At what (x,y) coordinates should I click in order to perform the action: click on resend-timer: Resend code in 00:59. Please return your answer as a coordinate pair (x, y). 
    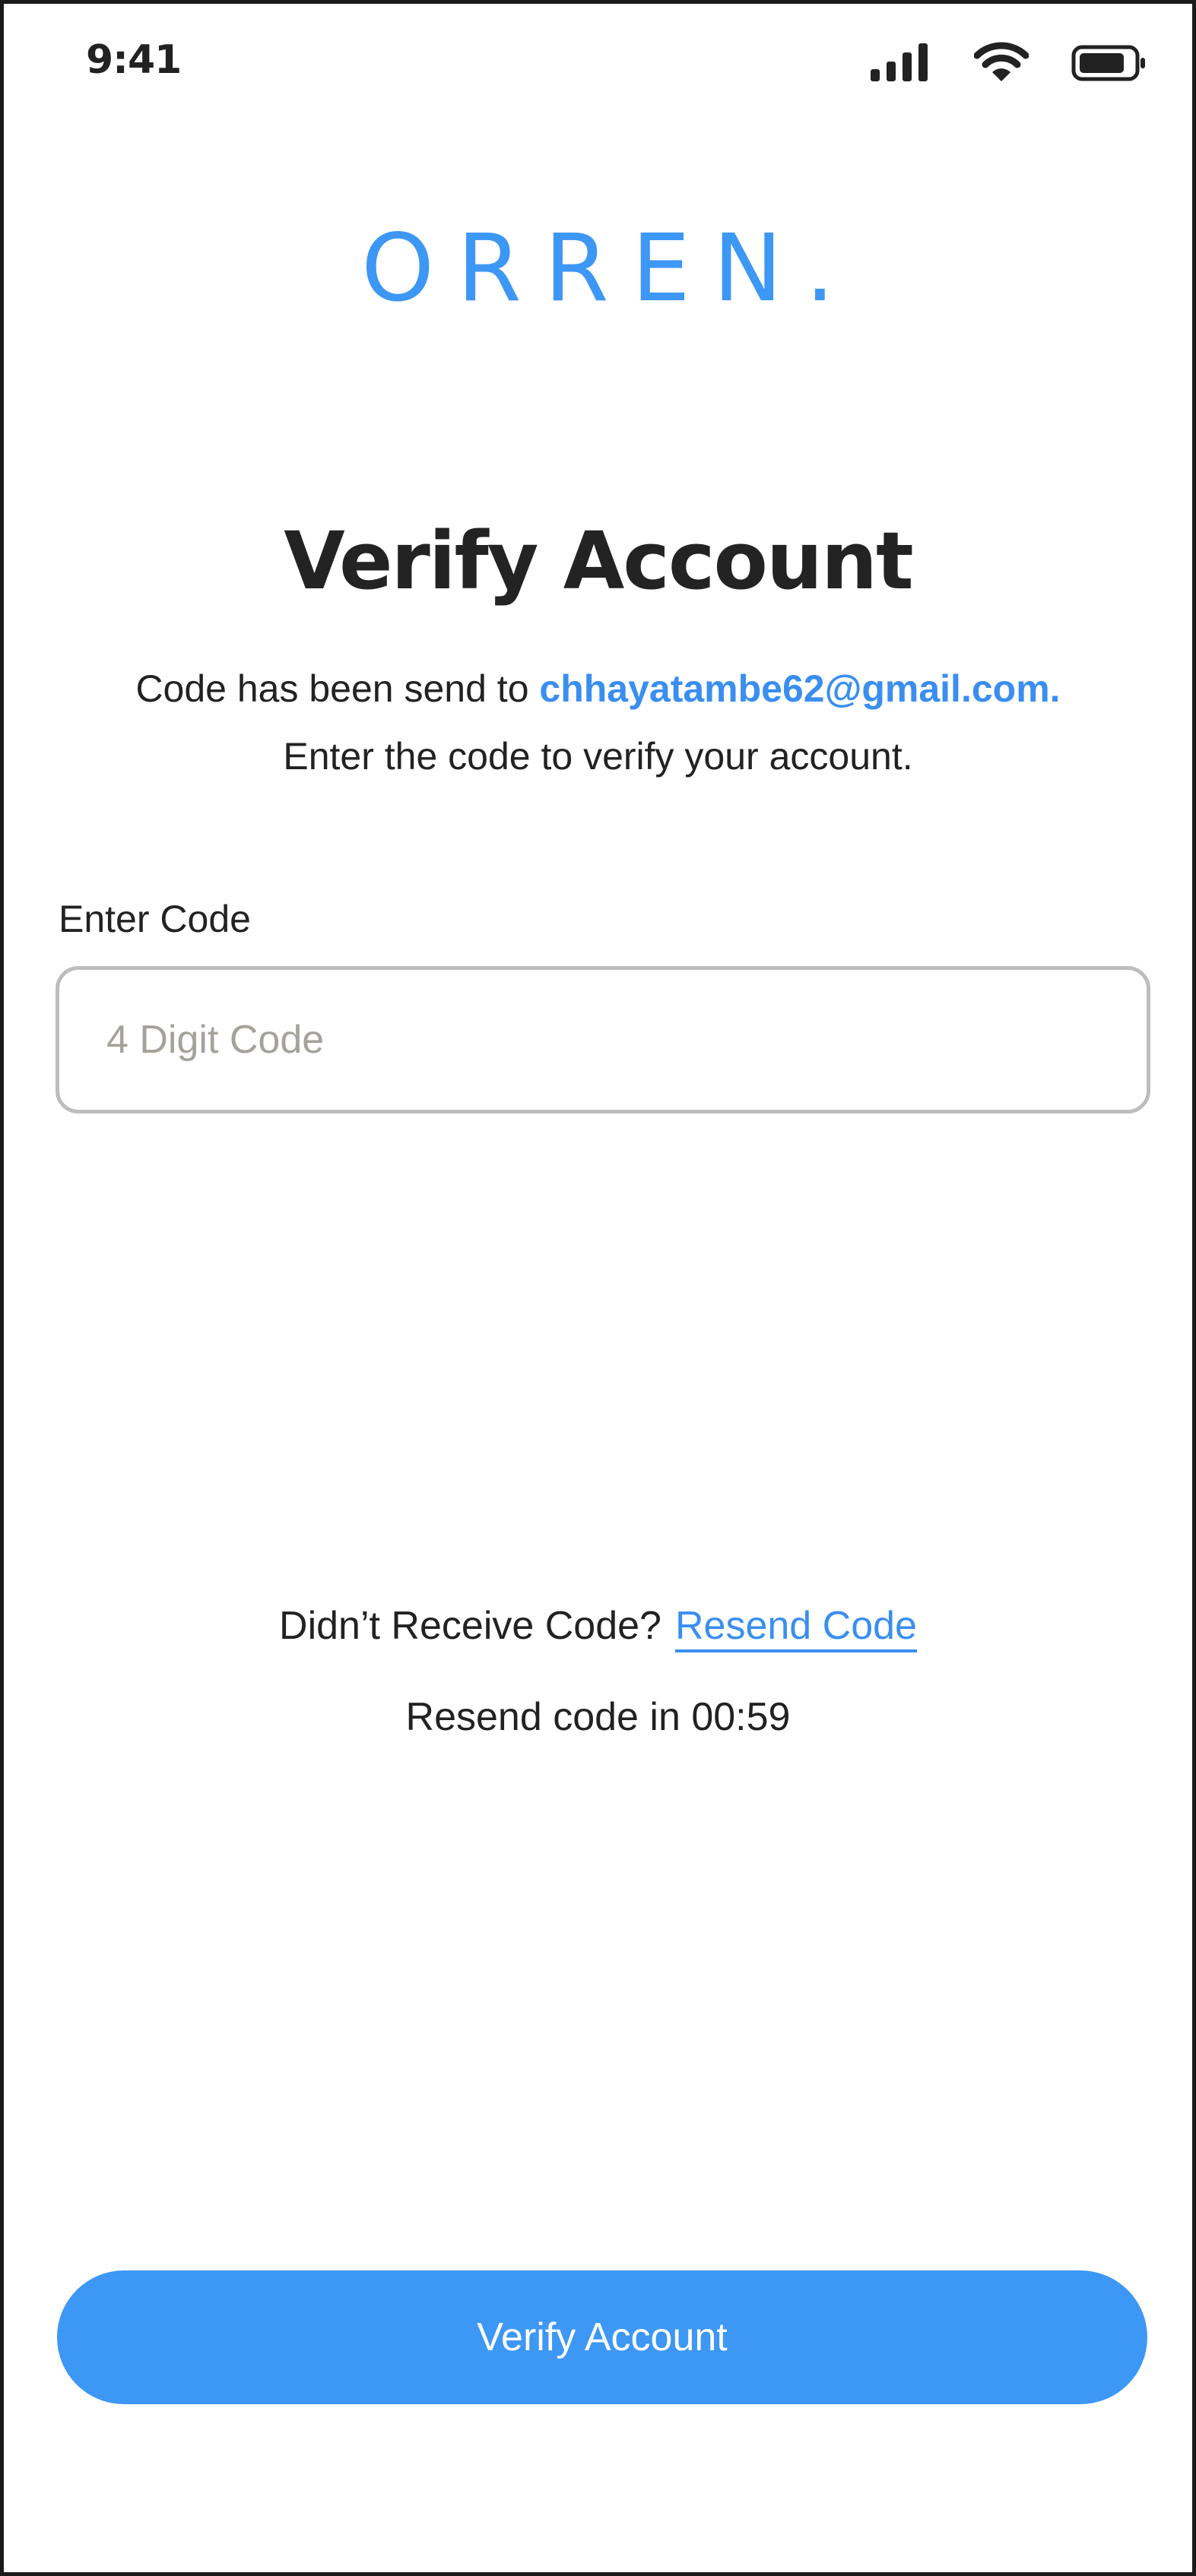
    Looking at the image, I should click on (598, 1717).